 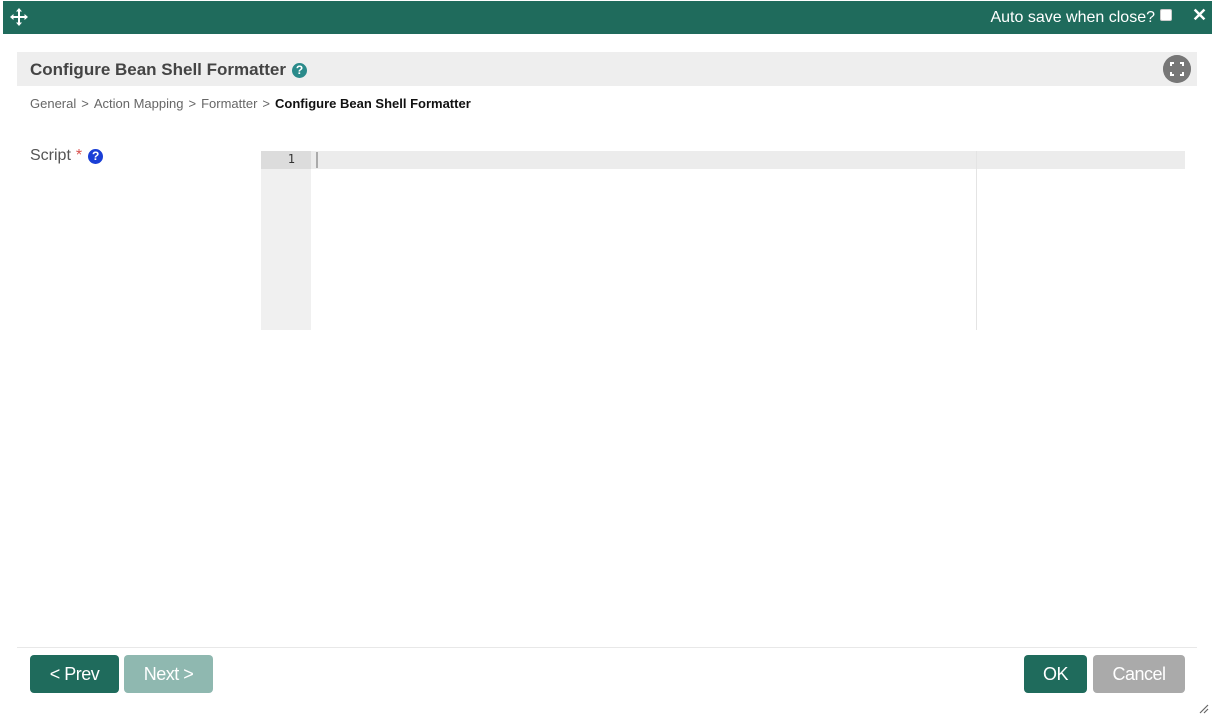 I want to click on autosave-option: Auto save when close?, so click(x=1081, y=18).